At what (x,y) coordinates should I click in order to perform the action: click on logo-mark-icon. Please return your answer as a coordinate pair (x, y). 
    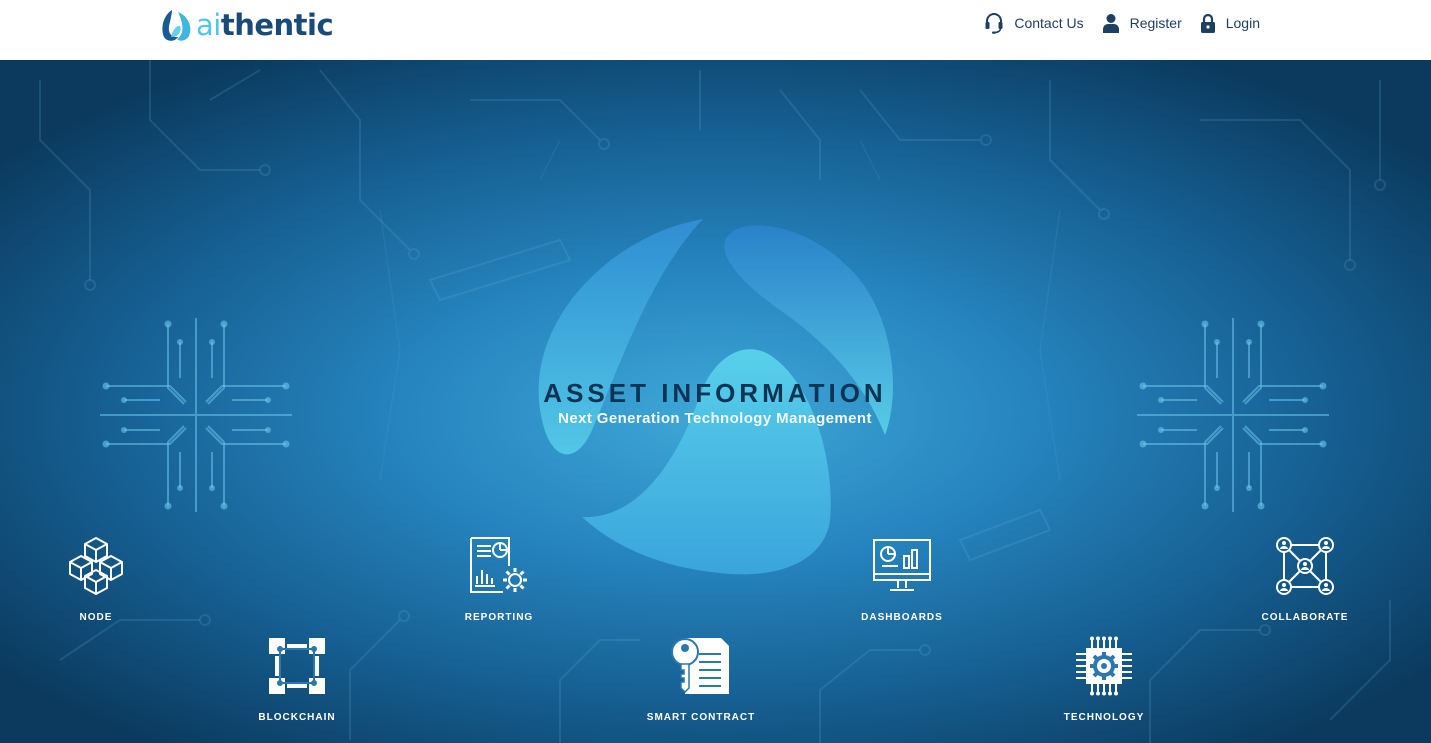
    Looking at the image, I should click on (176, 25).